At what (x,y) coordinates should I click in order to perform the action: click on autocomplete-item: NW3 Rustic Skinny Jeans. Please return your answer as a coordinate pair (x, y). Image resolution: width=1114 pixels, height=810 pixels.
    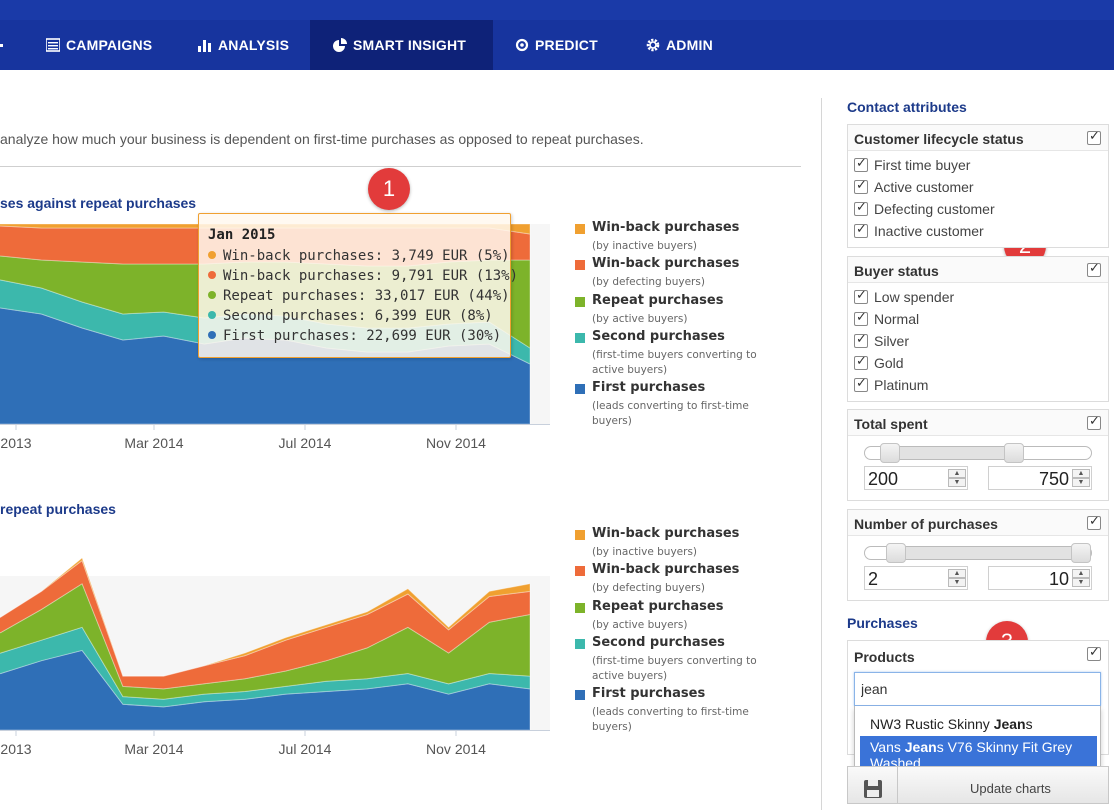
    Looking at the image, I should click on (978, 724).